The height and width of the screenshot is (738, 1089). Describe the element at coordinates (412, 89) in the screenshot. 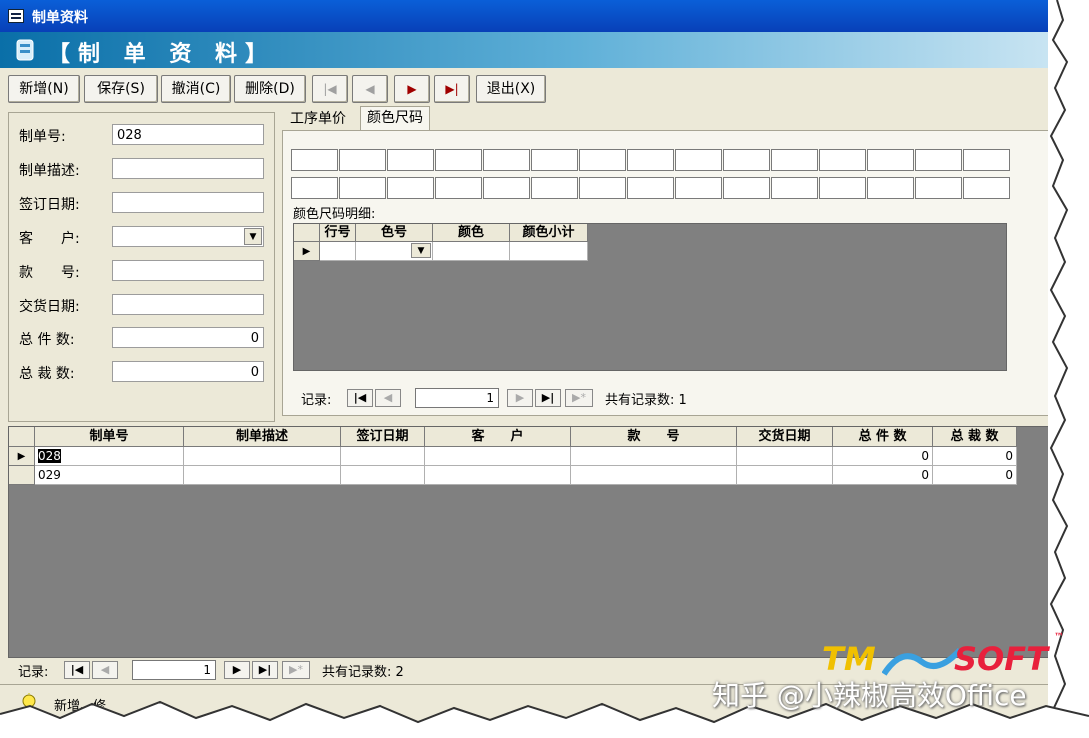

I see `next-record-button: ▶` at that location.